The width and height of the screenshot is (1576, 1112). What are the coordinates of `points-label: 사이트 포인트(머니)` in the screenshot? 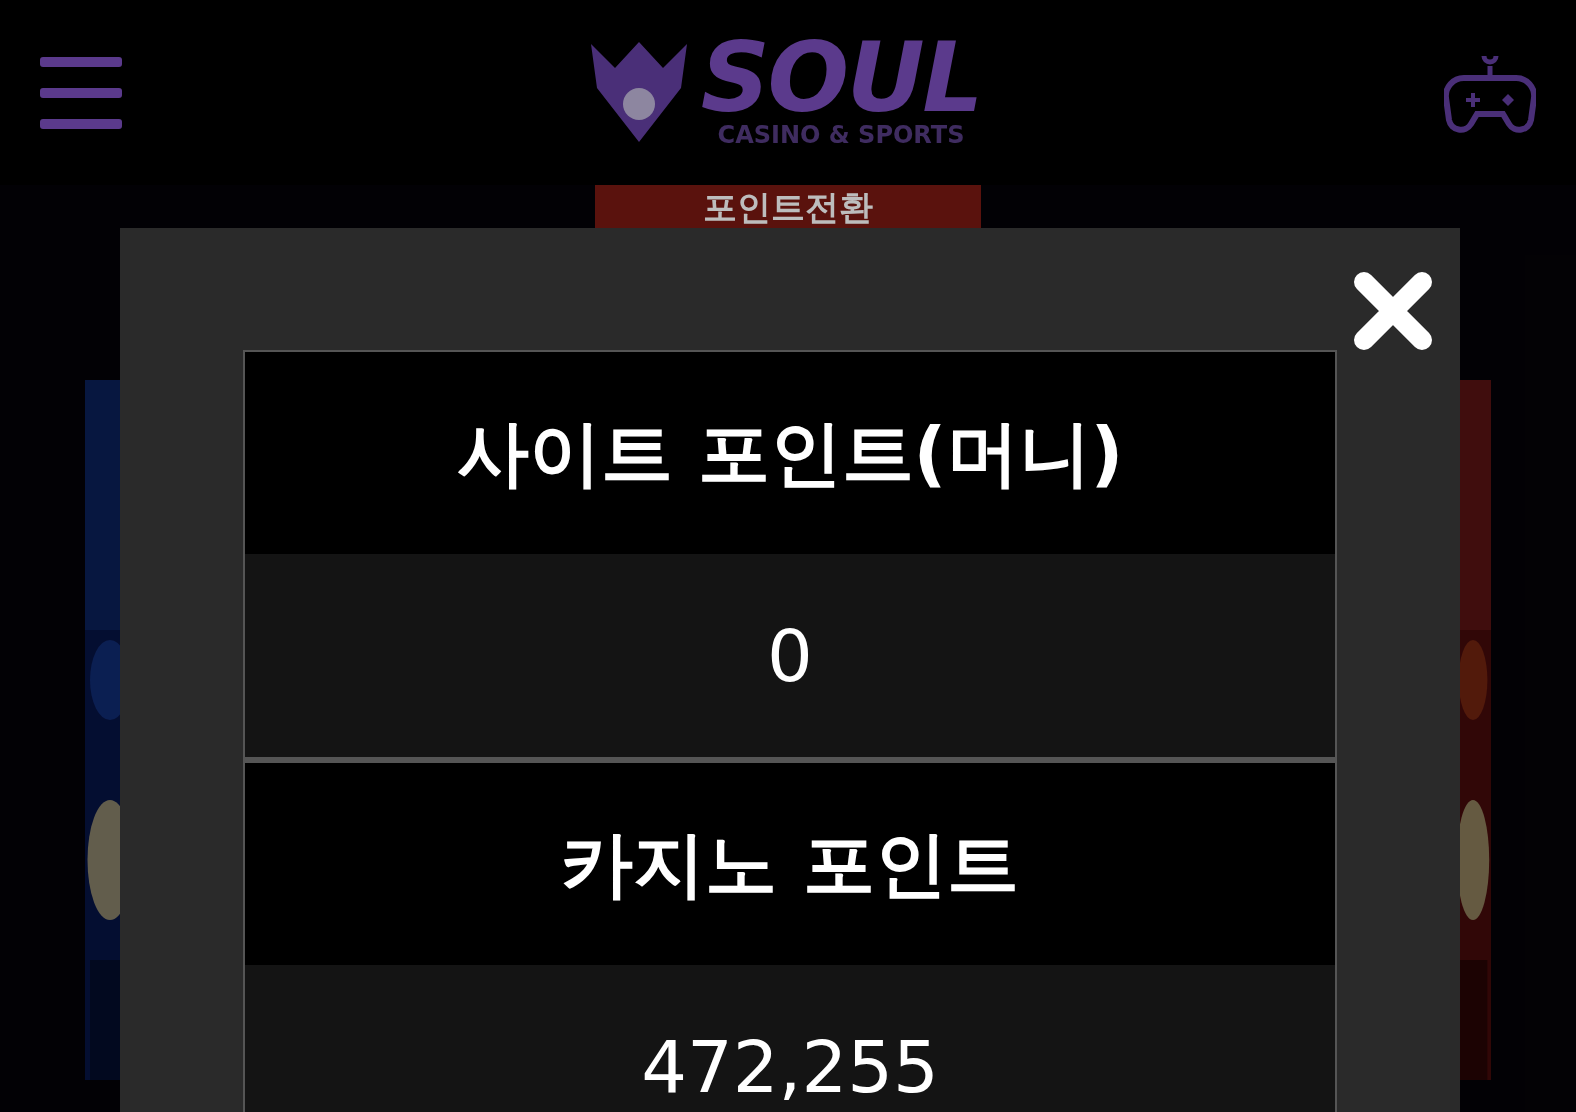 It's located at (790, 453).